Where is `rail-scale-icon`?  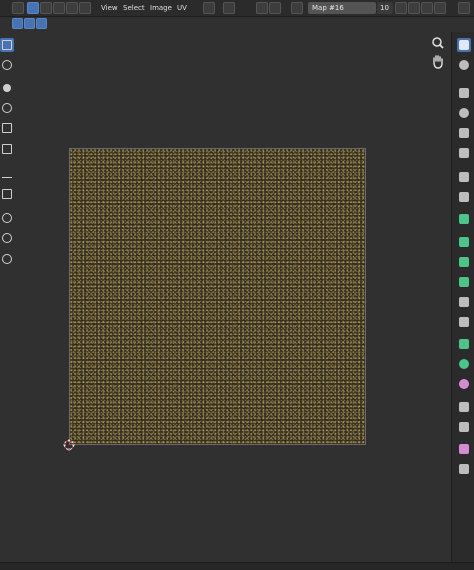
rail-scale-icon is located at coordinates (464, 133).